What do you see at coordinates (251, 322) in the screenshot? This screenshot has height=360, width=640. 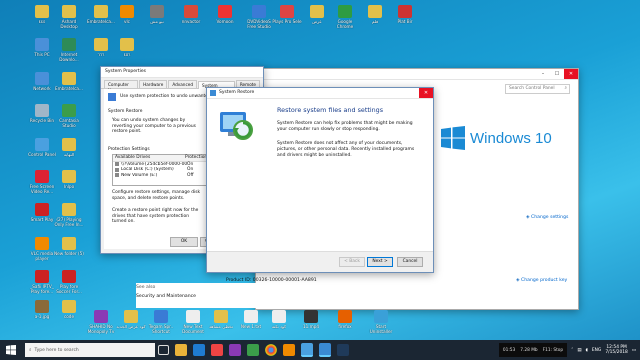 I see `desktop-icon: New 1.txt` at bounding box center [251, 322].